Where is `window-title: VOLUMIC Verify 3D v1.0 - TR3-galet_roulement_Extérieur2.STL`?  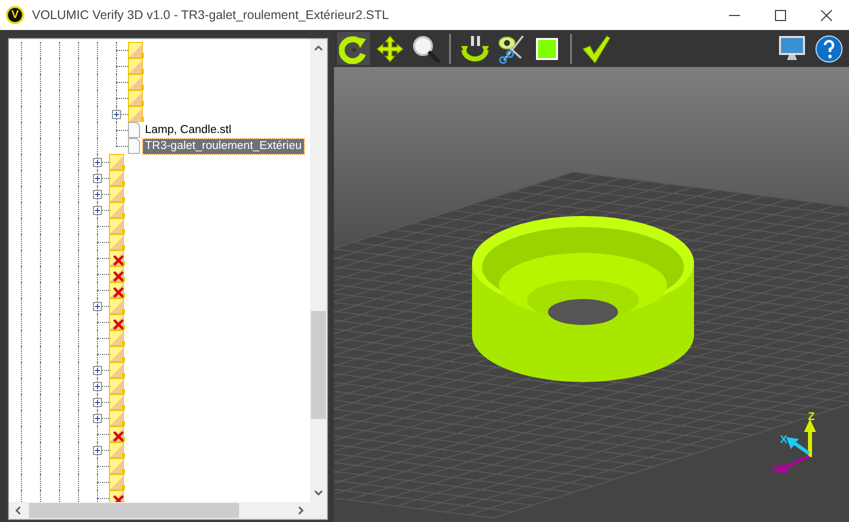
window-title: VOLUMIC Verify 3D v1.0 - TR3-galet_roulement_Extérieur2.STL is located at coordinates (211, 15).